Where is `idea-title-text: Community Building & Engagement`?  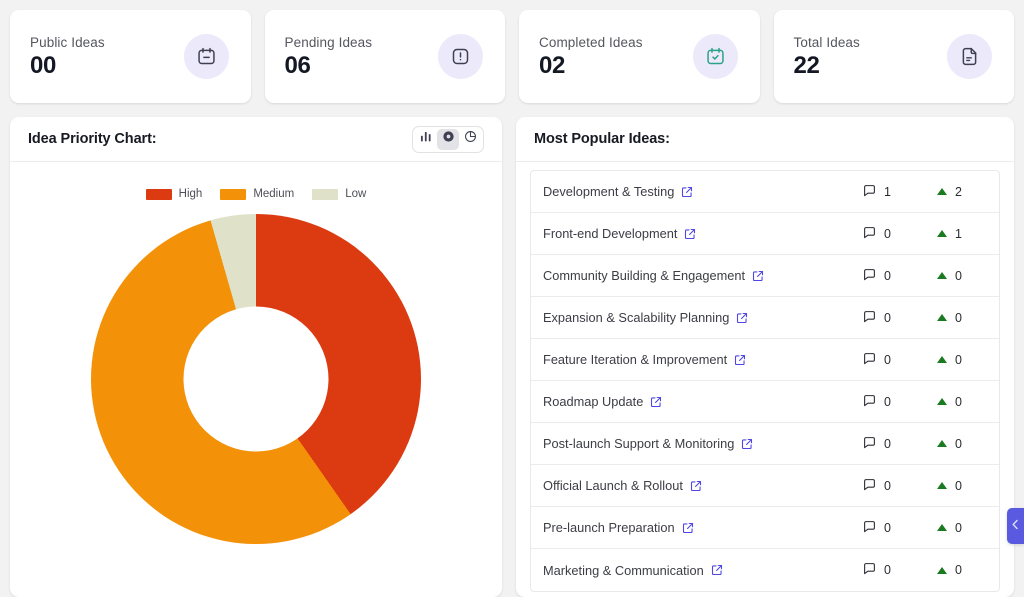 idea-title-text: Community Building & Engagement is located at coordinates (644, 275).